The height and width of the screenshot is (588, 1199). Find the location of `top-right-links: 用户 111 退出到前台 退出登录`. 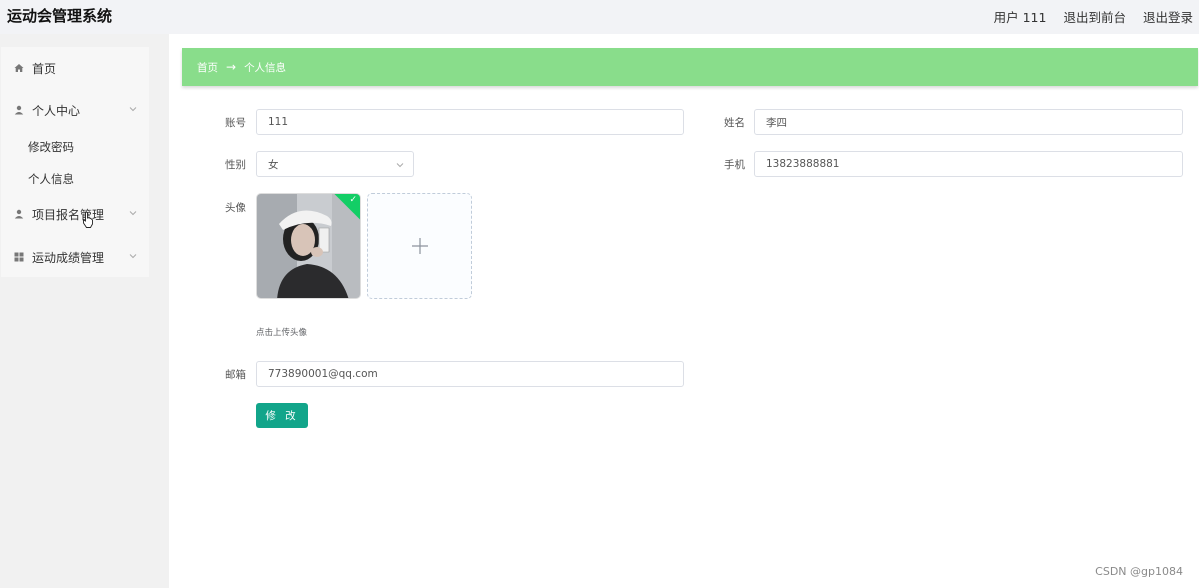

top-right-links: 用户 111 退出到前台 退出登录 is located at coordinates (1093, 16).